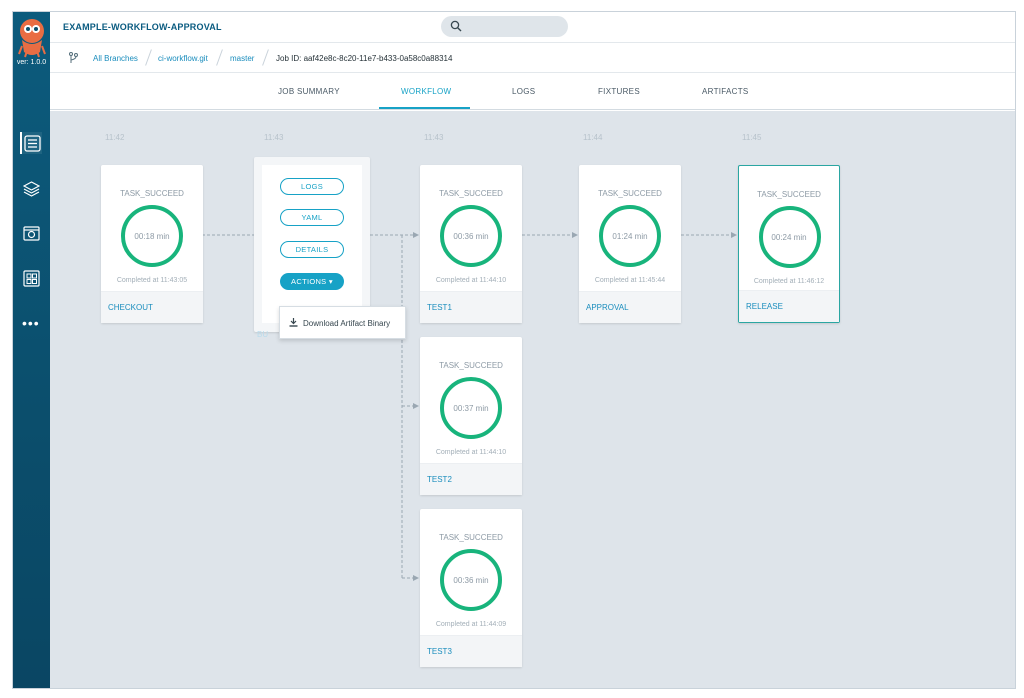 The width and height of the screenshot is (1024, 698). Describe the element at coordinates (630, 307) in the screenshot. I see `step-footer: APPROVAL` at that location.